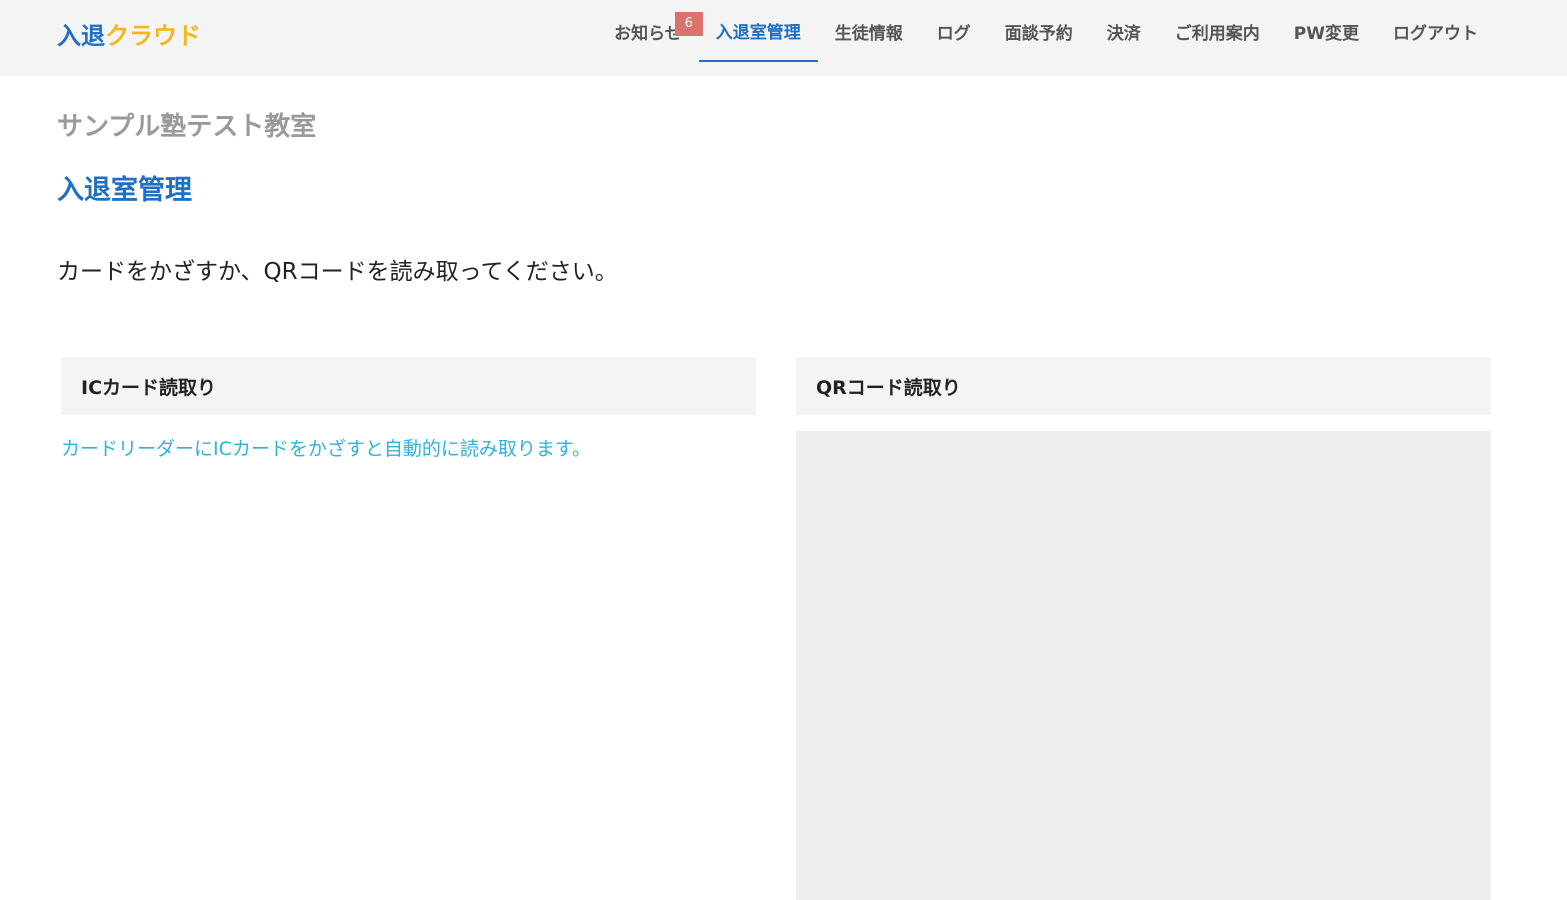 The image size is (1567, 900). What do you see at coordinates (1217, 33) in the screenshot?
I see `nav-item-label: ご利用案内` at bounding box center [1217, 33].